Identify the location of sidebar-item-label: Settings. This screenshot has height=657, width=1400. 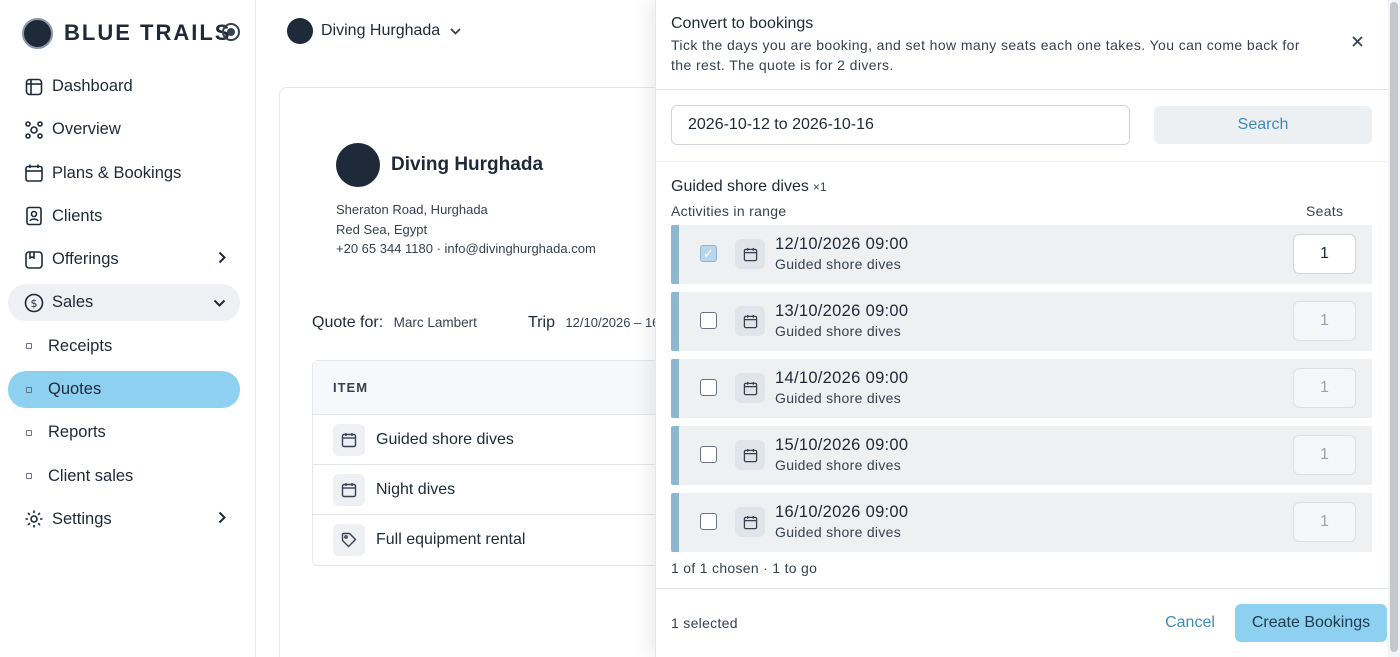
(82, 518).